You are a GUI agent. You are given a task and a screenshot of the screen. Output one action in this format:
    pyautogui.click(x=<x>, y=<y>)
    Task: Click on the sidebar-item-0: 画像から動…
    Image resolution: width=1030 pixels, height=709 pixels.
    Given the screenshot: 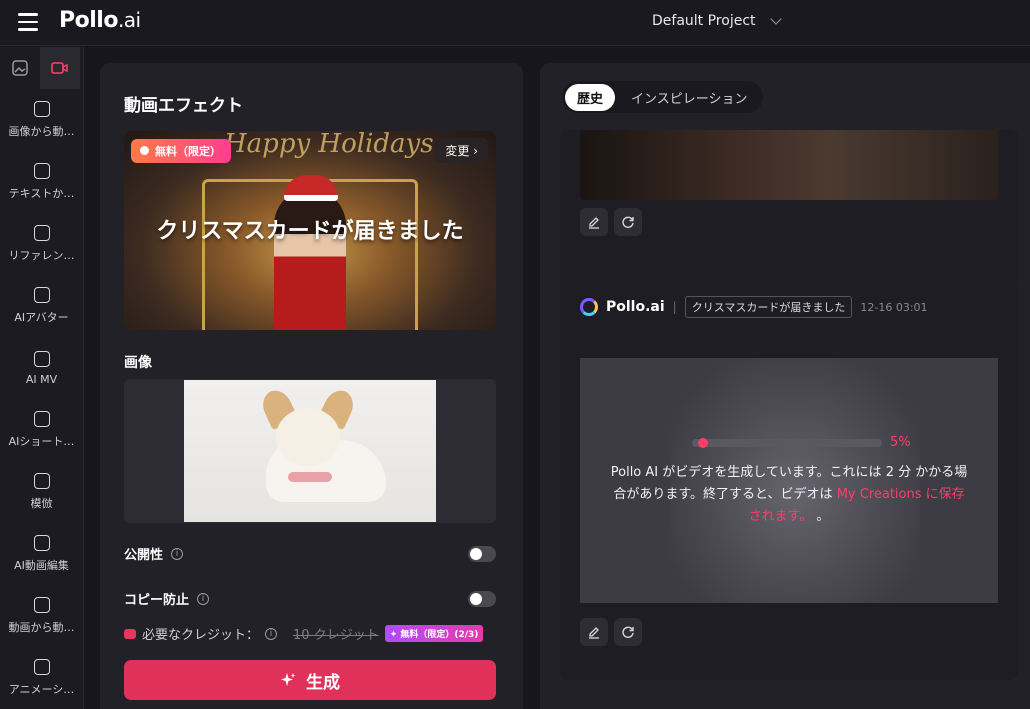 What is the action you would take?
    pyautogui.click(x=41, y=120)
    